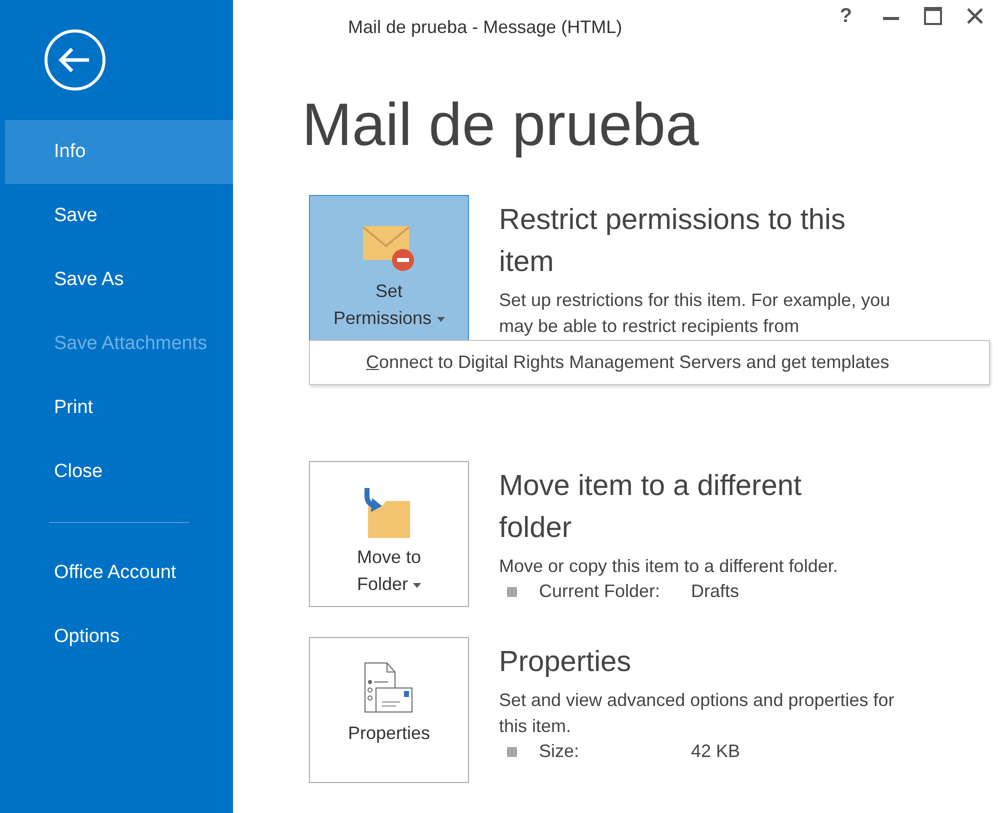 The image size is (1000, 813). What do you see at coordinates (119, 152) in the screenshot?
I see `menu-item: Info` at bounding box center [119, 152].